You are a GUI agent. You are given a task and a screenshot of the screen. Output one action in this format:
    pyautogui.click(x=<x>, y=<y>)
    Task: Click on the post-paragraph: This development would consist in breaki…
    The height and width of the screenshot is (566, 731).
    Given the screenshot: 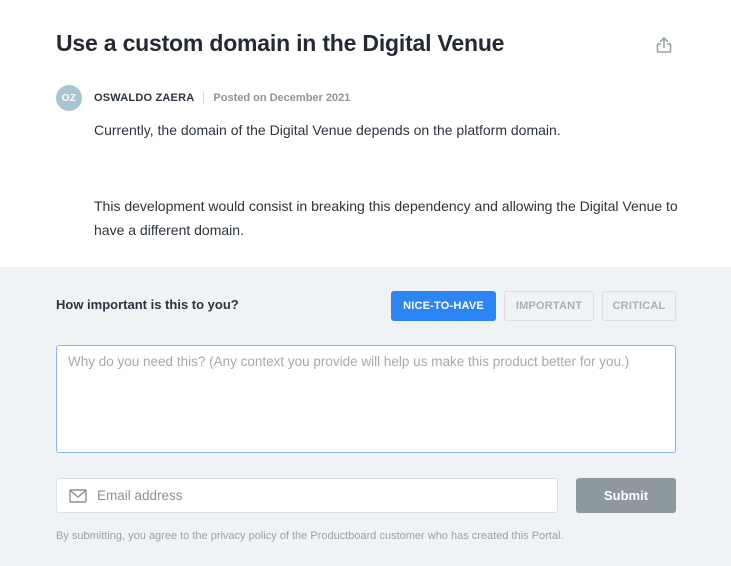 What is the action you would take?
    pyautogui.click(x=386, y=218)
    